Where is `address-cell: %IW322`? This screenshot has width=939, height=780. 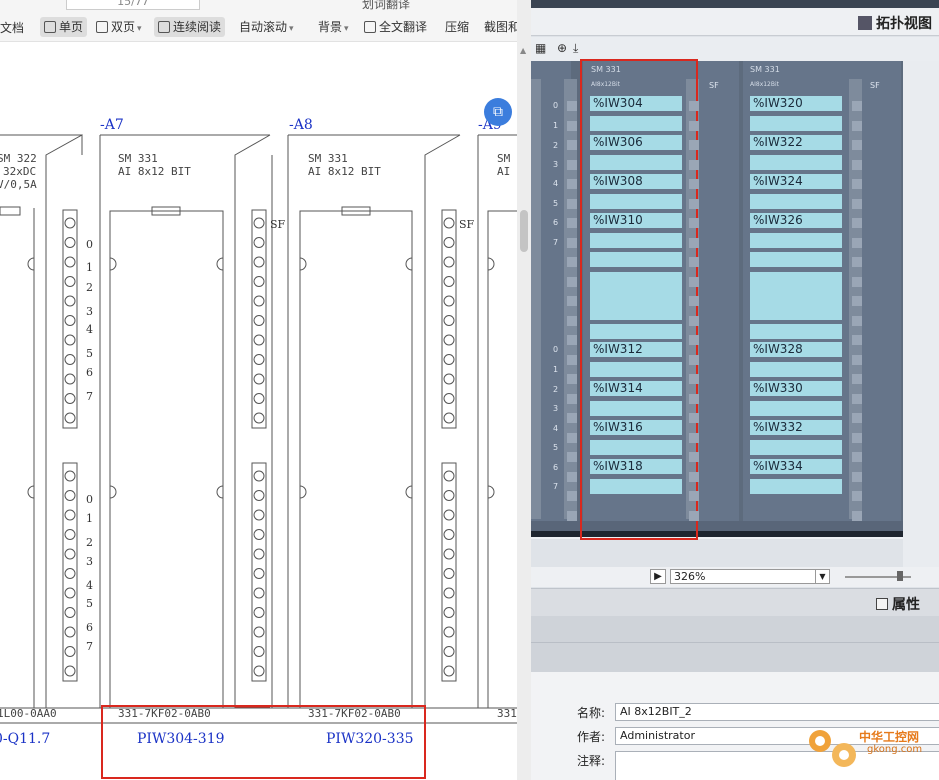
address-cell: %IW322 is located at coordinates (796, 142).